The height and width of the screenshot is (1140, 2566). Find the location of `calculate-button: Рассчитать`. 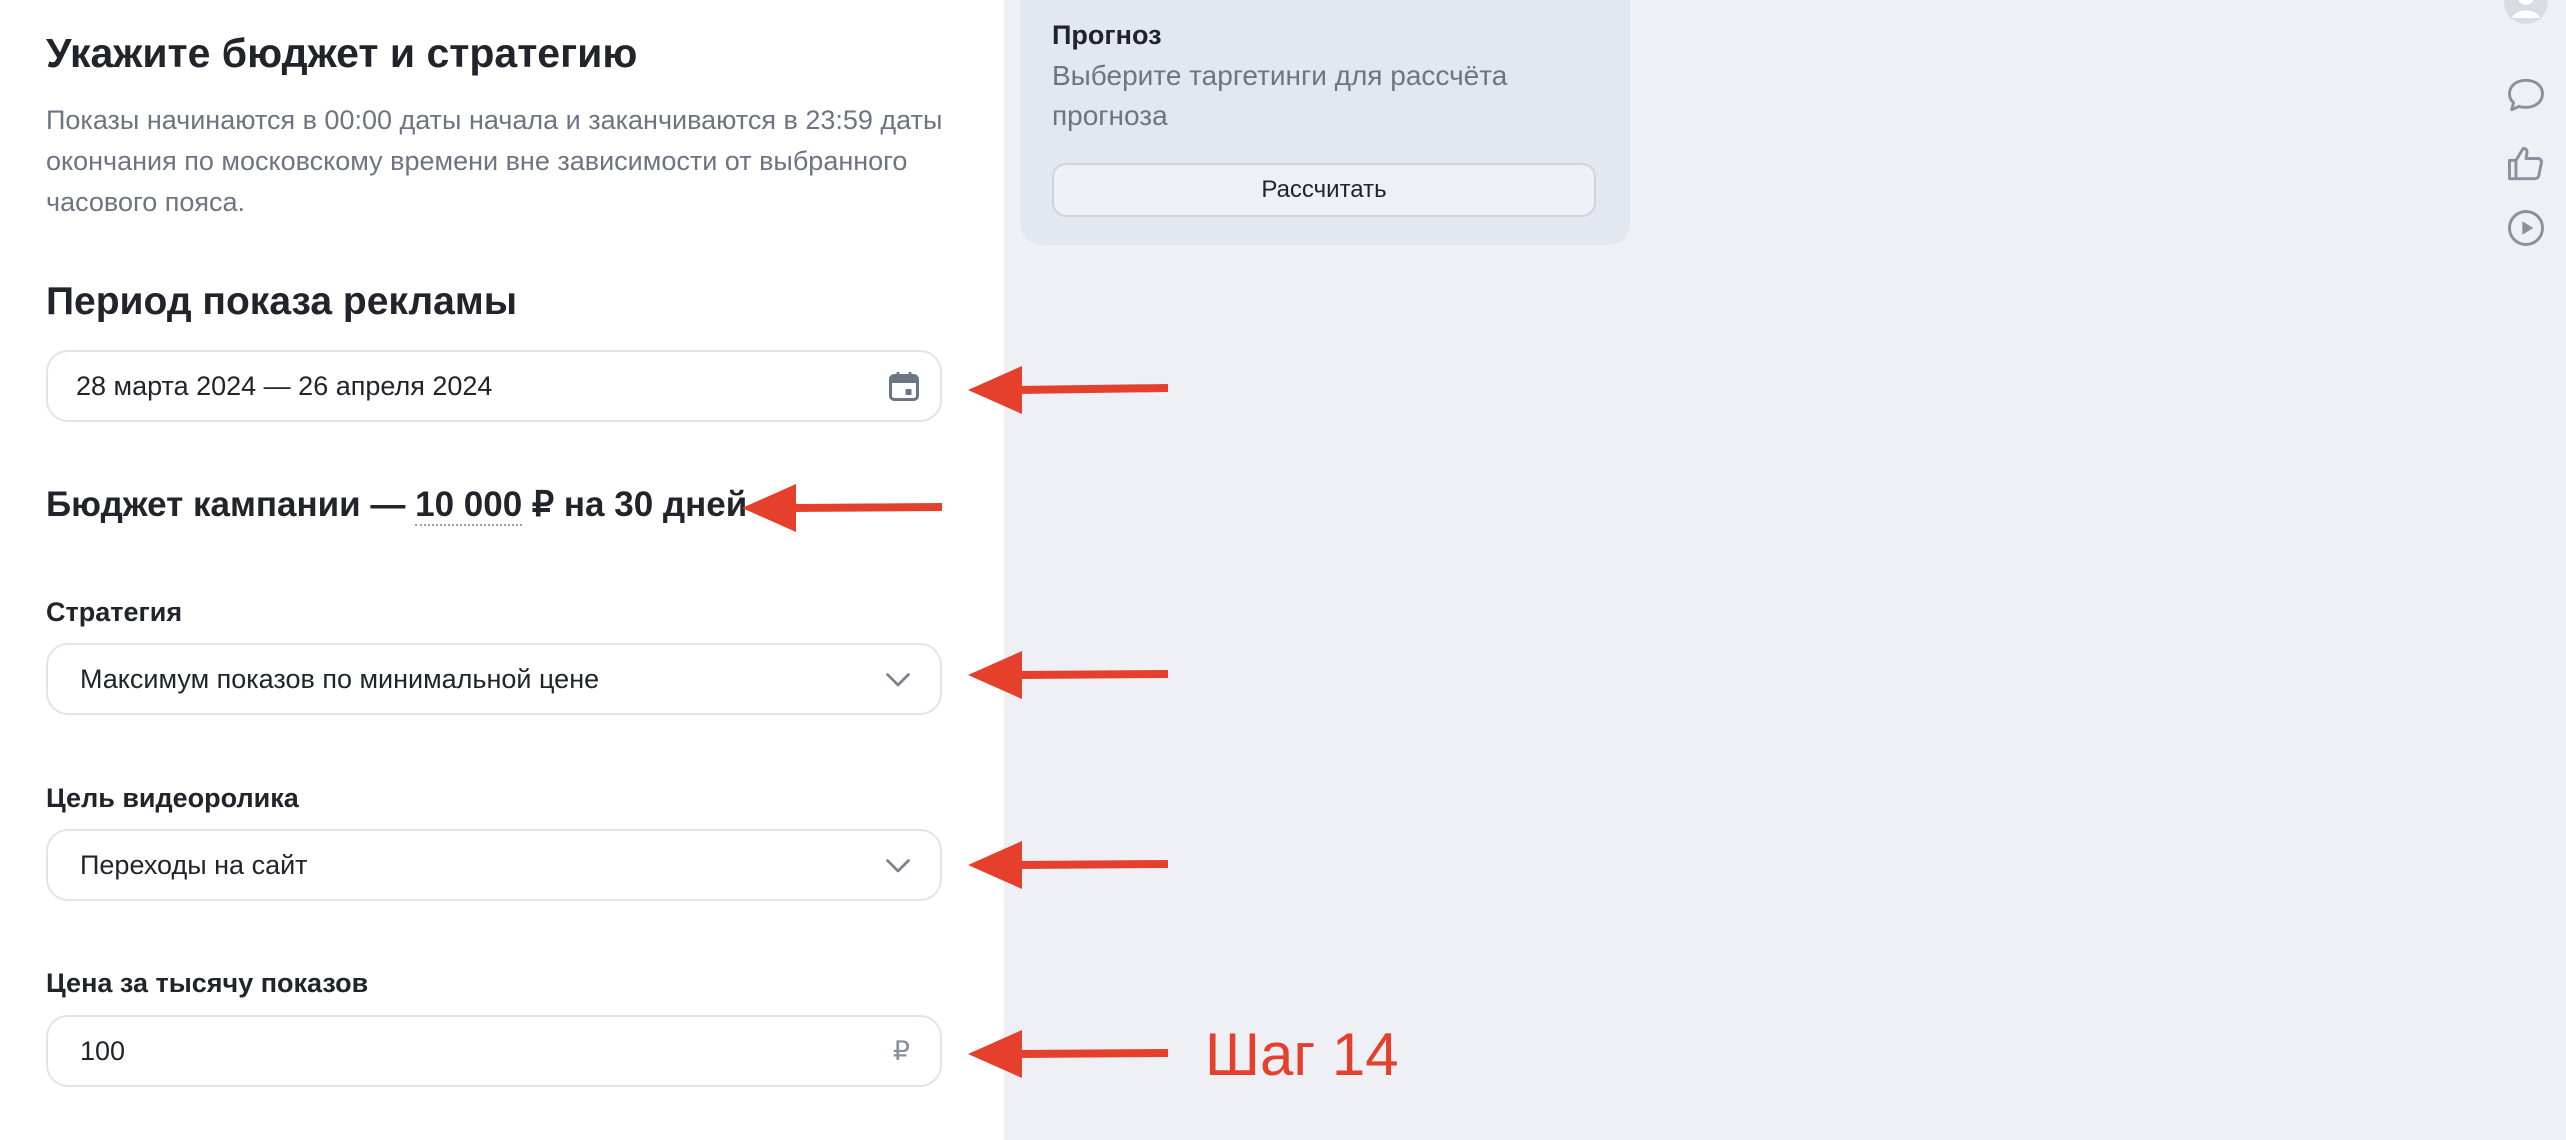

calculate-button: Рассчитать is located at coordinates (1324, 190).